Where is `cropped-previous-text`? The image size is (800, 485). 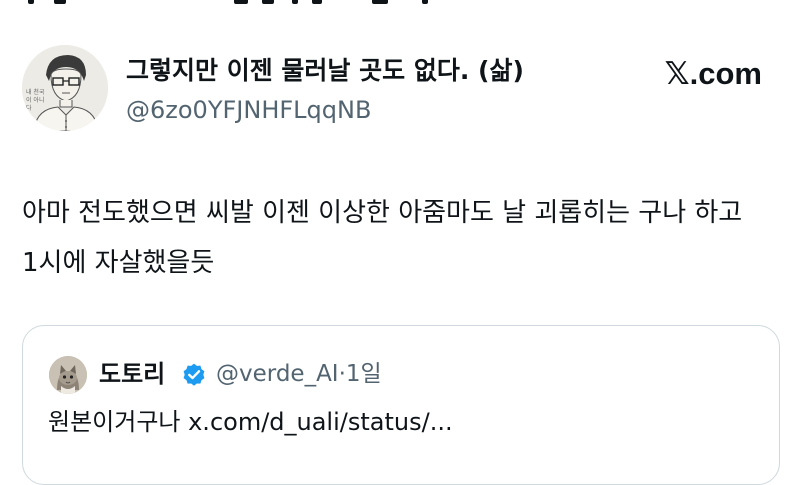
cropped-previous-text is located at coordinates (400, 3).